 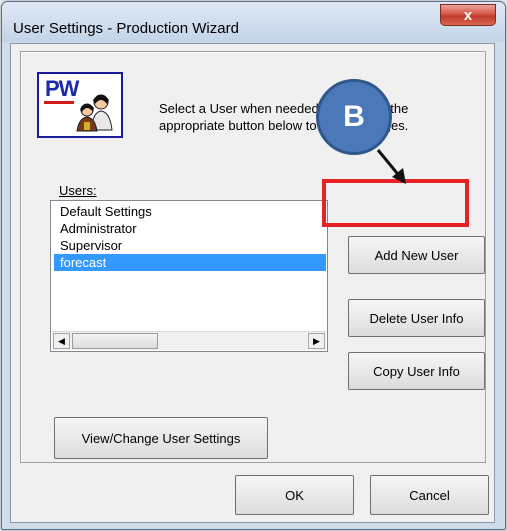 What do you see at coordinates (59, 102) in the screenshot?
I see `logo-underline` at bounding box center [59, 102].